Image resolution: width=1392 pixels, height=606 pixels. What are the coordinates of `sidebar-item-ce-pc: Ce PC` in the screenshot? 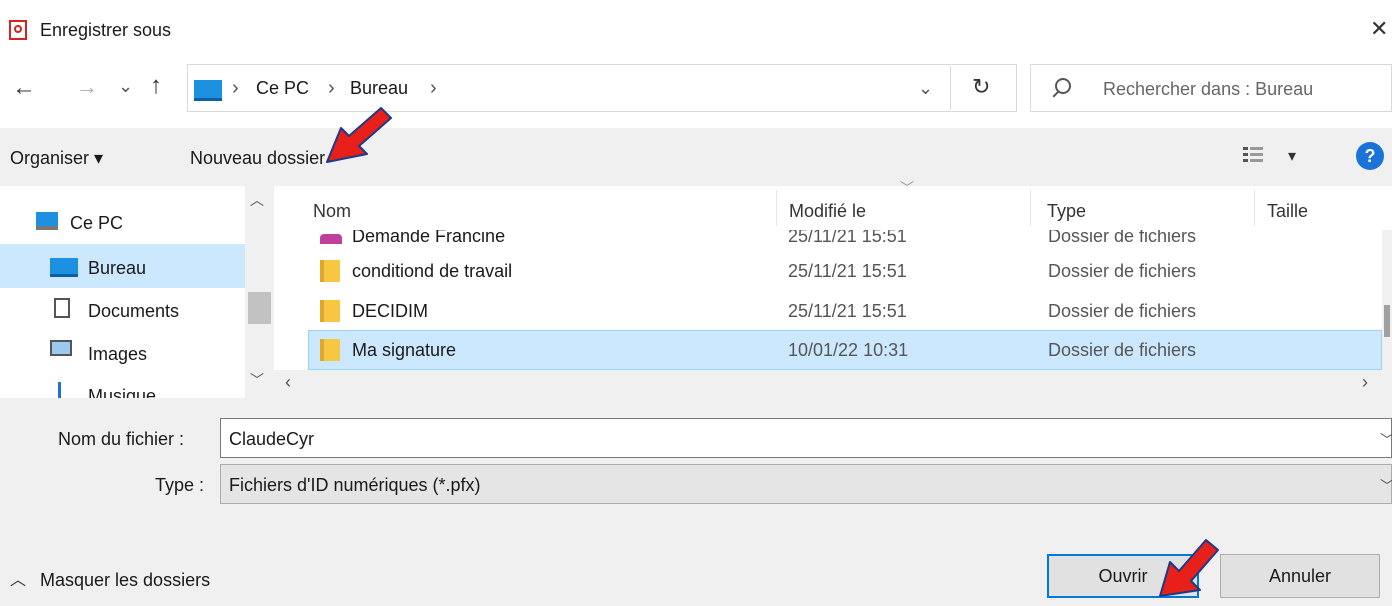 It's located at (96, 223).